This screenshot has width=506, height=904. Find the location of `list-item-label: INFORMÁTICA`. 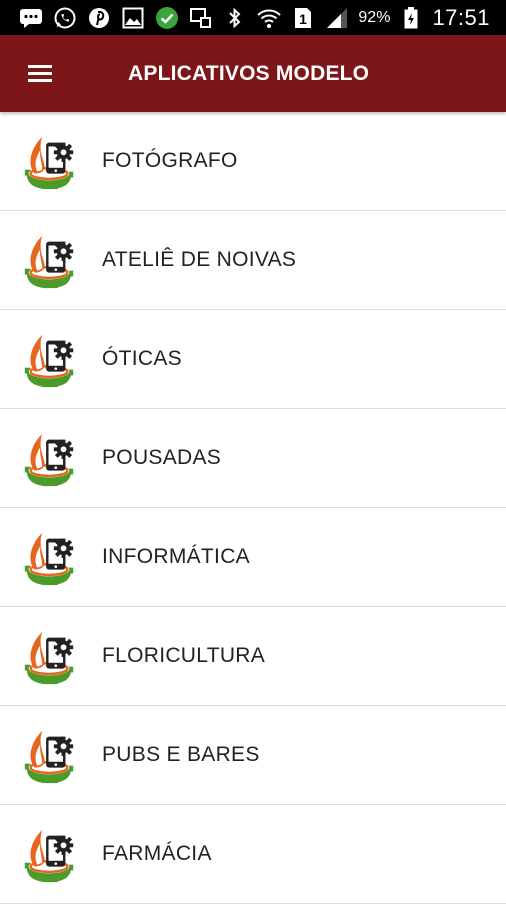

list-item-label: INFORMÁTICA is located at coordinates (176, 556).